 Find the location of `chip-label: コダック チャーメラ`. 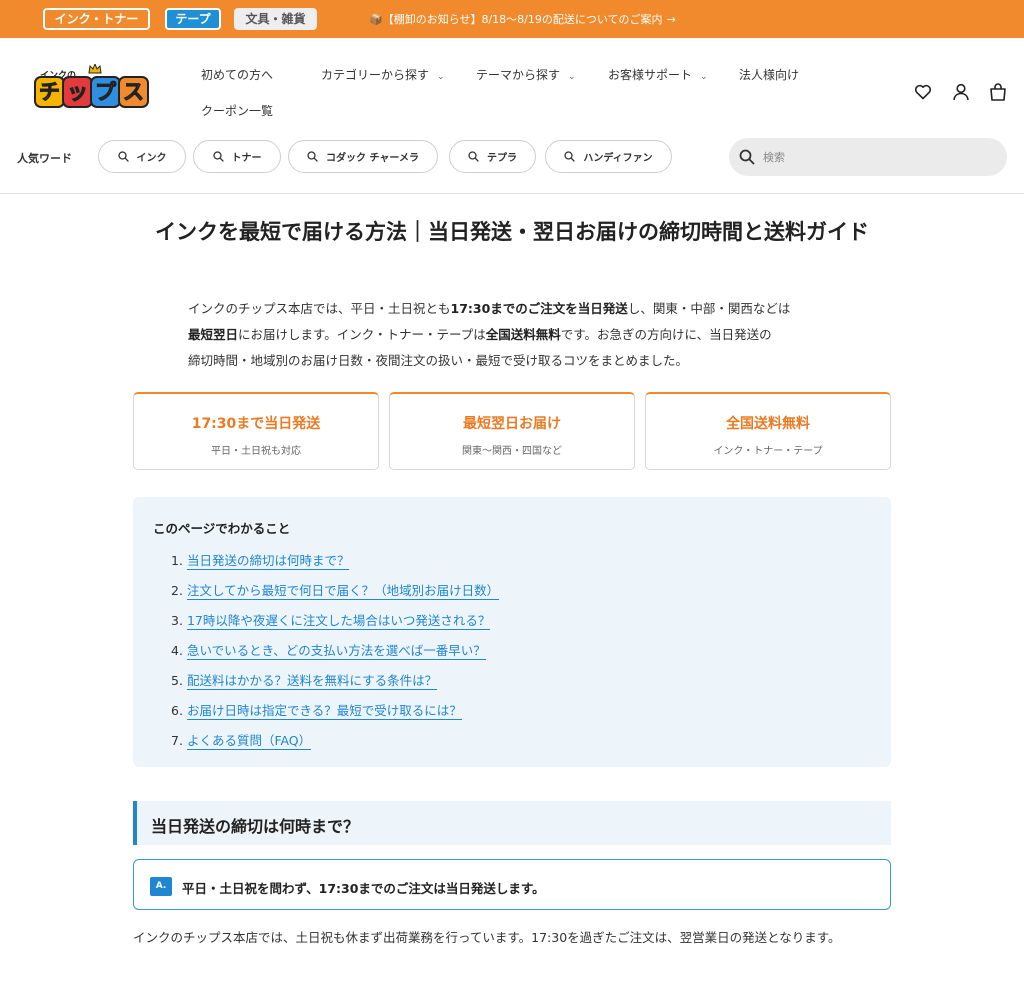

chip-label: コダック チャーメラ is located at coordinates (372, 158).